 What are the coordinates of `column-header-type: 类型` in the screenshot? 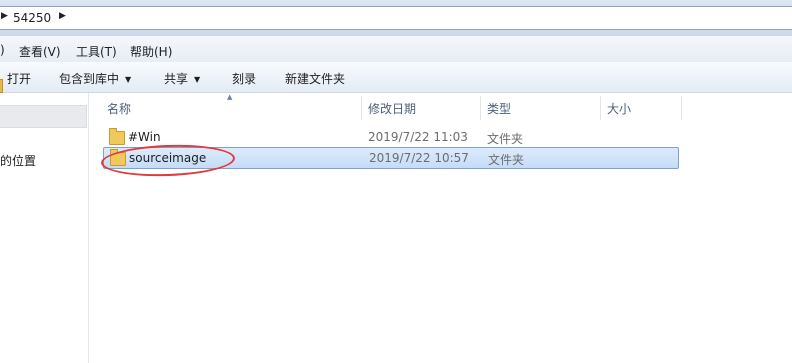 It's located at (540, 105).